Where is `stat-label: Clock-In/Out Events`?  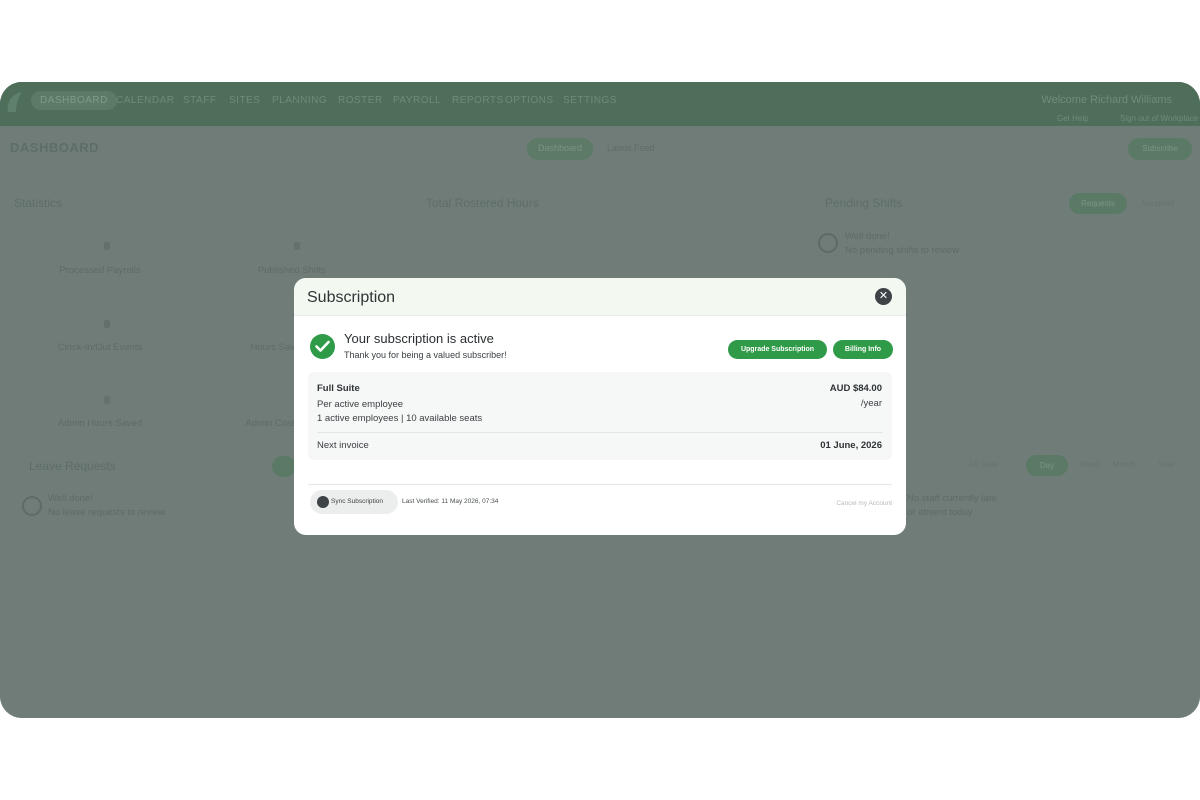 stat-label: Clock-In/Out Events is located at coordinates (100, 347).